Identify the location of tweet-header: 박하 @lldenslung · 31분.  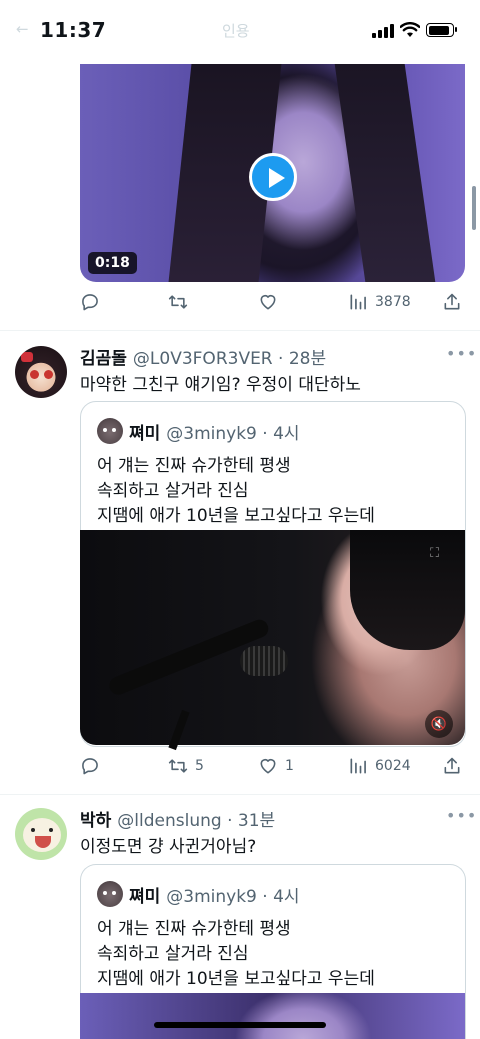
(177, 818).